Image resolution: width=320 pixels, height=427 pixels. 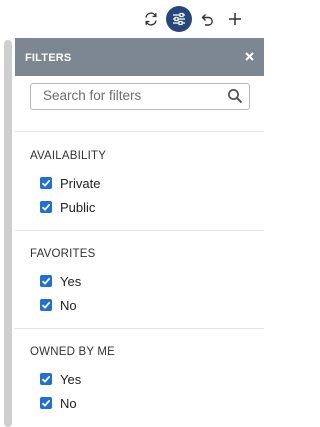 I want to click on option-label: Private, so click(x=80, y=183).